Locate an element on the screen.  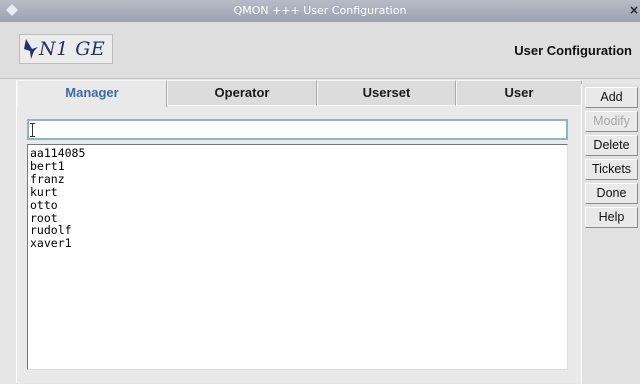
add-button: Add is located at coordinates (611, 97).